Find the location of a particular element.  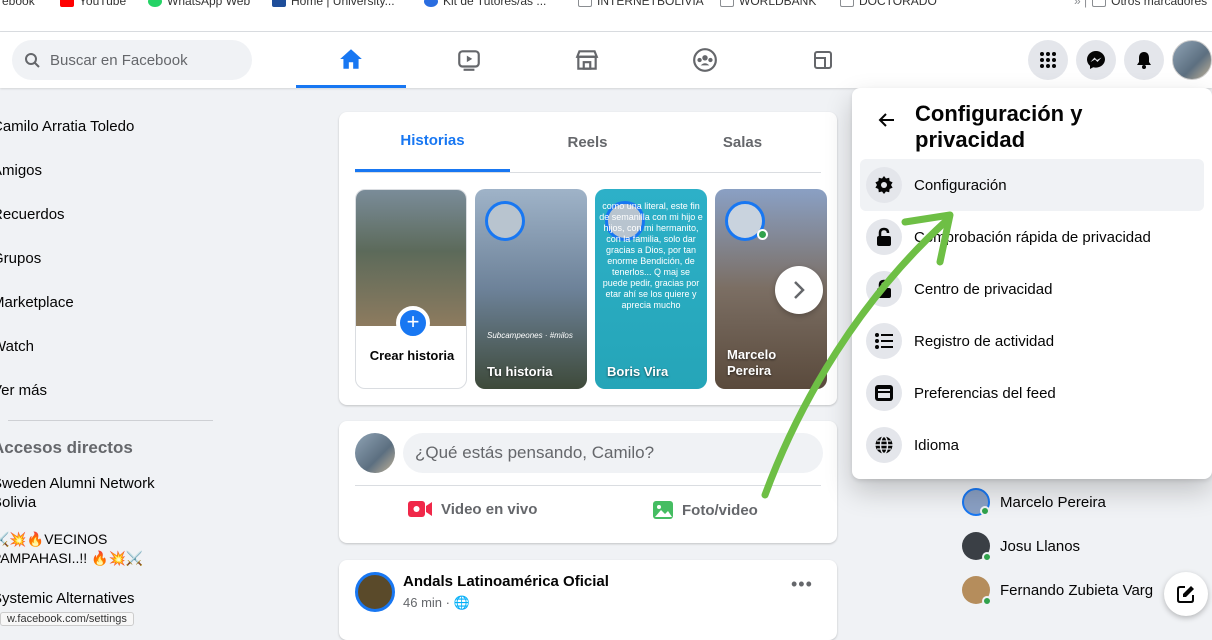

sidebar-item-profile: Camilo Arratia Toledo is located at coordinates (67, 126).